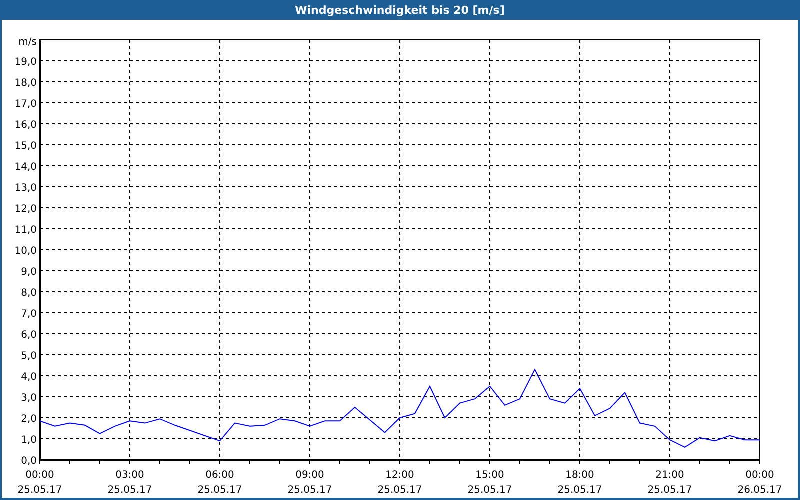  Describe the element at coordinates (400, 10) in the screenshot. I see `window-title: Windgeschwindigkeit bis 20 [m/s]` at that location.